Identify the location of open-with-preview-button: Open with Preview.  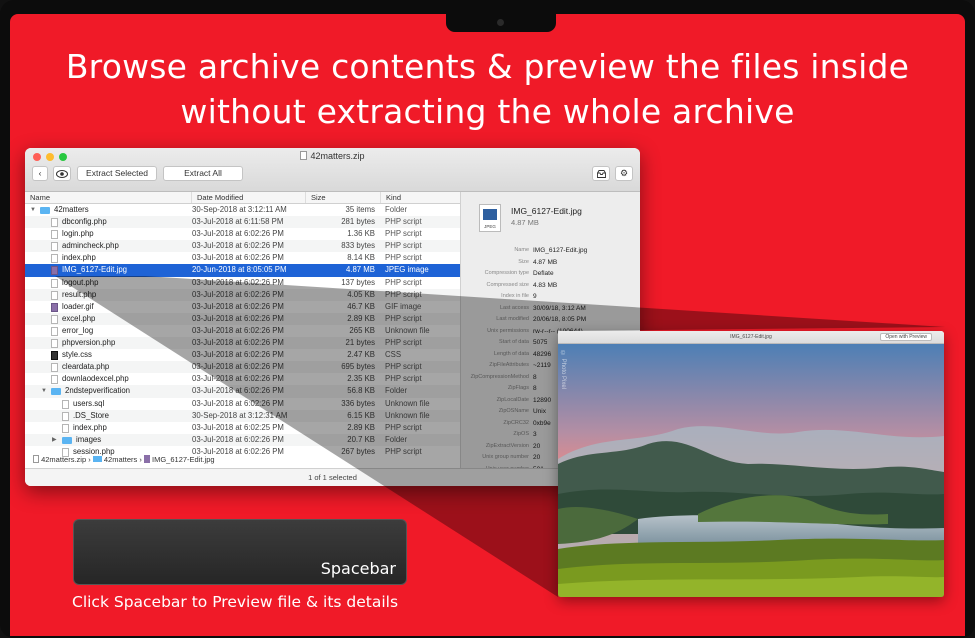
(906, 337).